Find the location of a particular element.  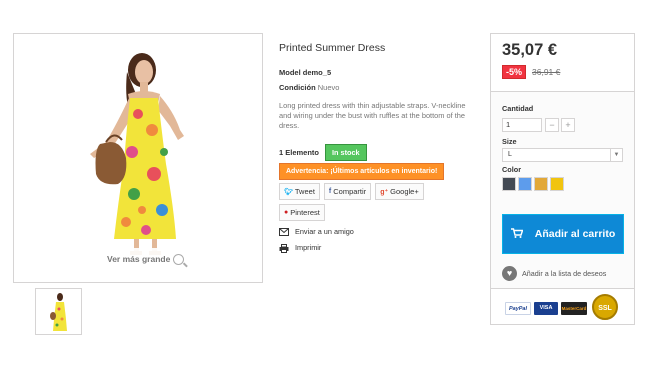

zoom-label: Ver más grande is located at coordinates (139, 259).